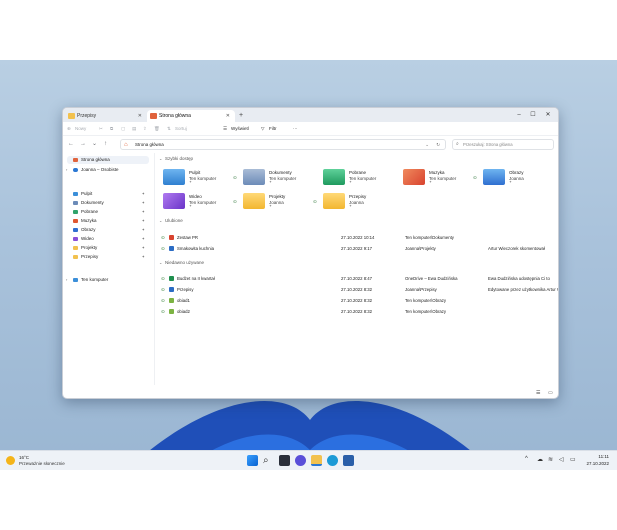  What do you see at coordinates (69, 129) in the screenshot?
I see `new-icon: ⊕` at bounding box center [69, 129].